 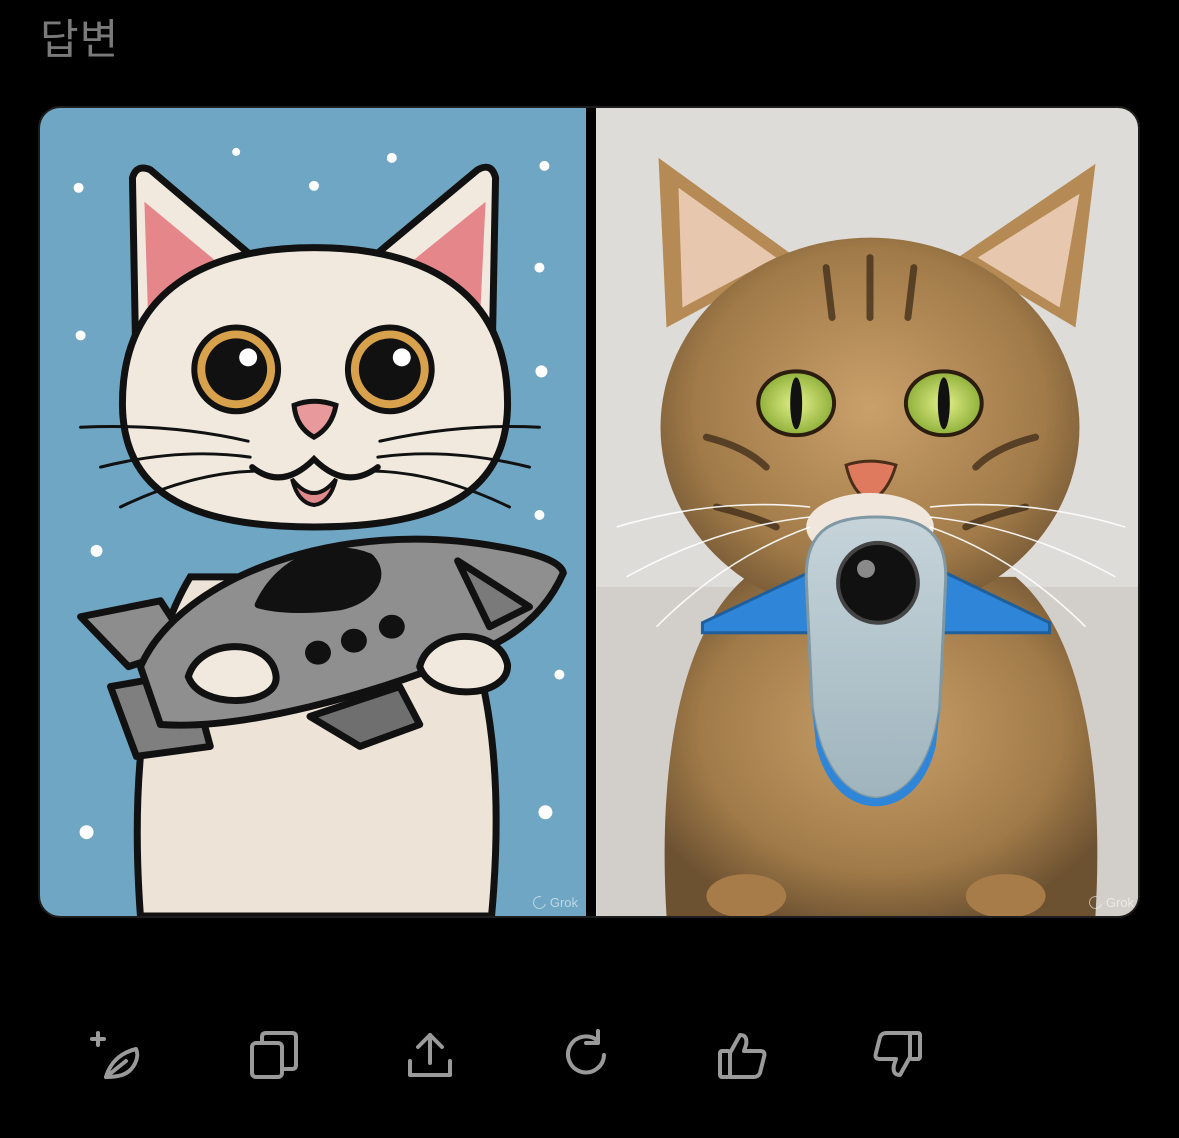 I want to click on thumbs-up-icon, so click(x=742, y=1056).